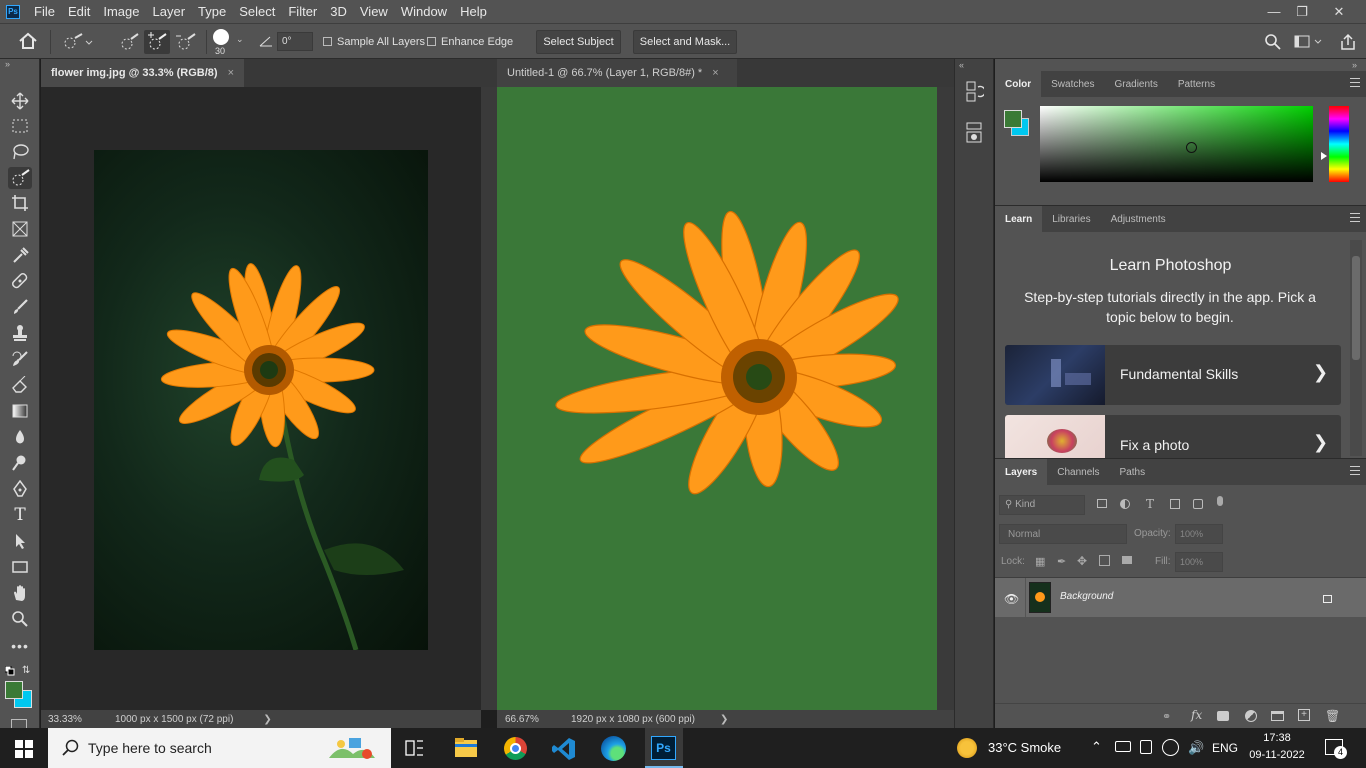  What do you see at coordinates (617, 73) in the screenshot?
I see `tab-untitled-1: Untitled-1 @ 66.7% (Layer 1, RGB/8#) * ×` at bounding box center [617, 73].